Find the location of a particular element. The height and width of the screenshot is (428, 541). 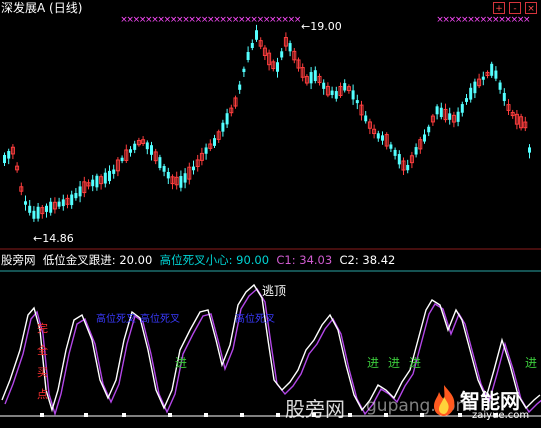

close-icon: × is located at coordinates (531, 8).